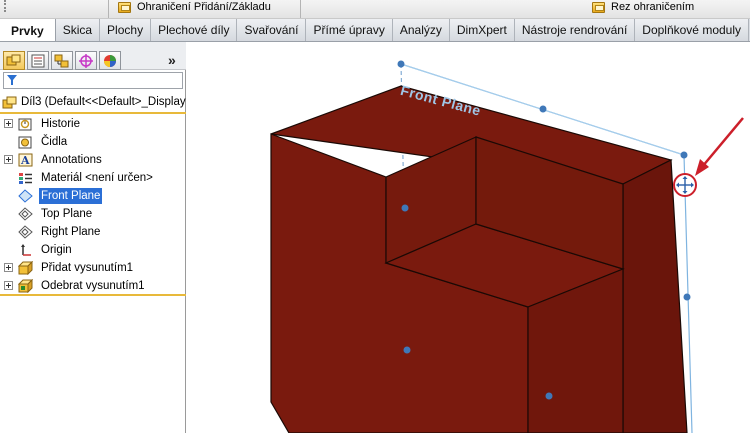 This screenshot has height=433, width=750. What do you see at coordinates (7, 6) in the screenshot?
I see `ribbon-grip` at bounding box center [7, 6].